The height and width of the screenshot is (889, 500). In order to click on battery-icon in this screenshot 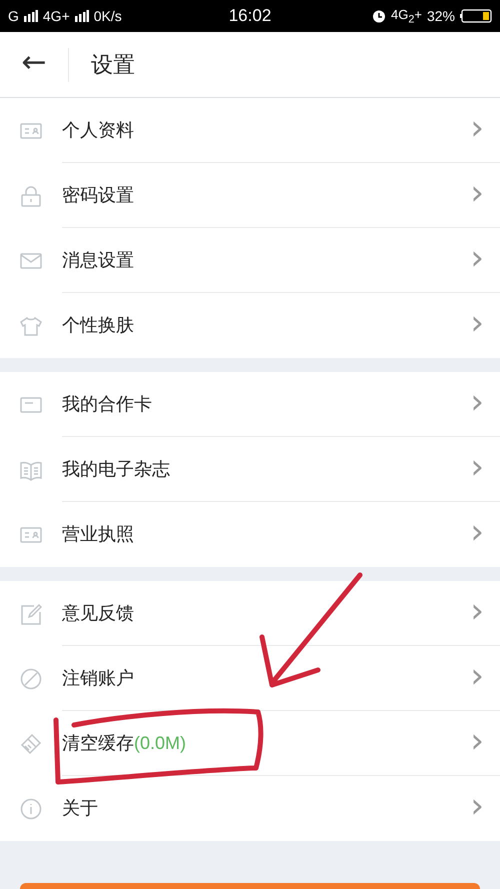, I will do `click(476, 16)`.